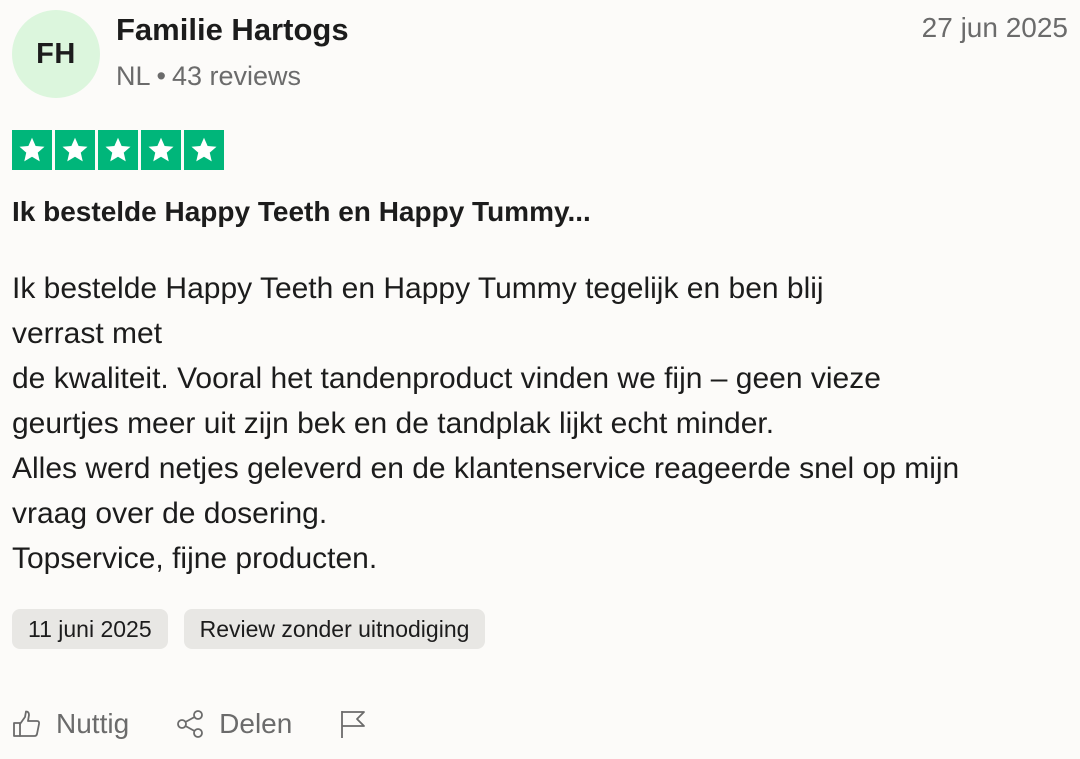  Describe the element at coordinates (90, 629) in the screenshot. I see `experience-date-badge: 11 juni 2025` at that location.